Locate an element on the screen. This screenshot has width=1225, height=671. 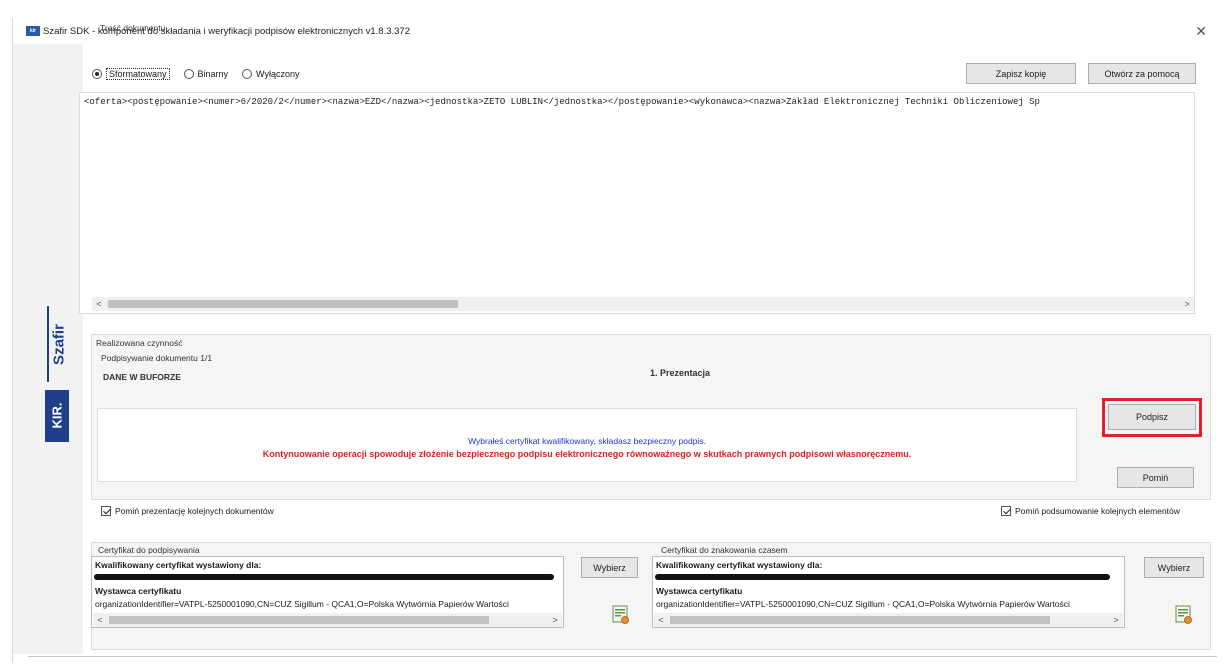
open-with-button: Otwórz za pomocą is located at coordinates (1142, 73).